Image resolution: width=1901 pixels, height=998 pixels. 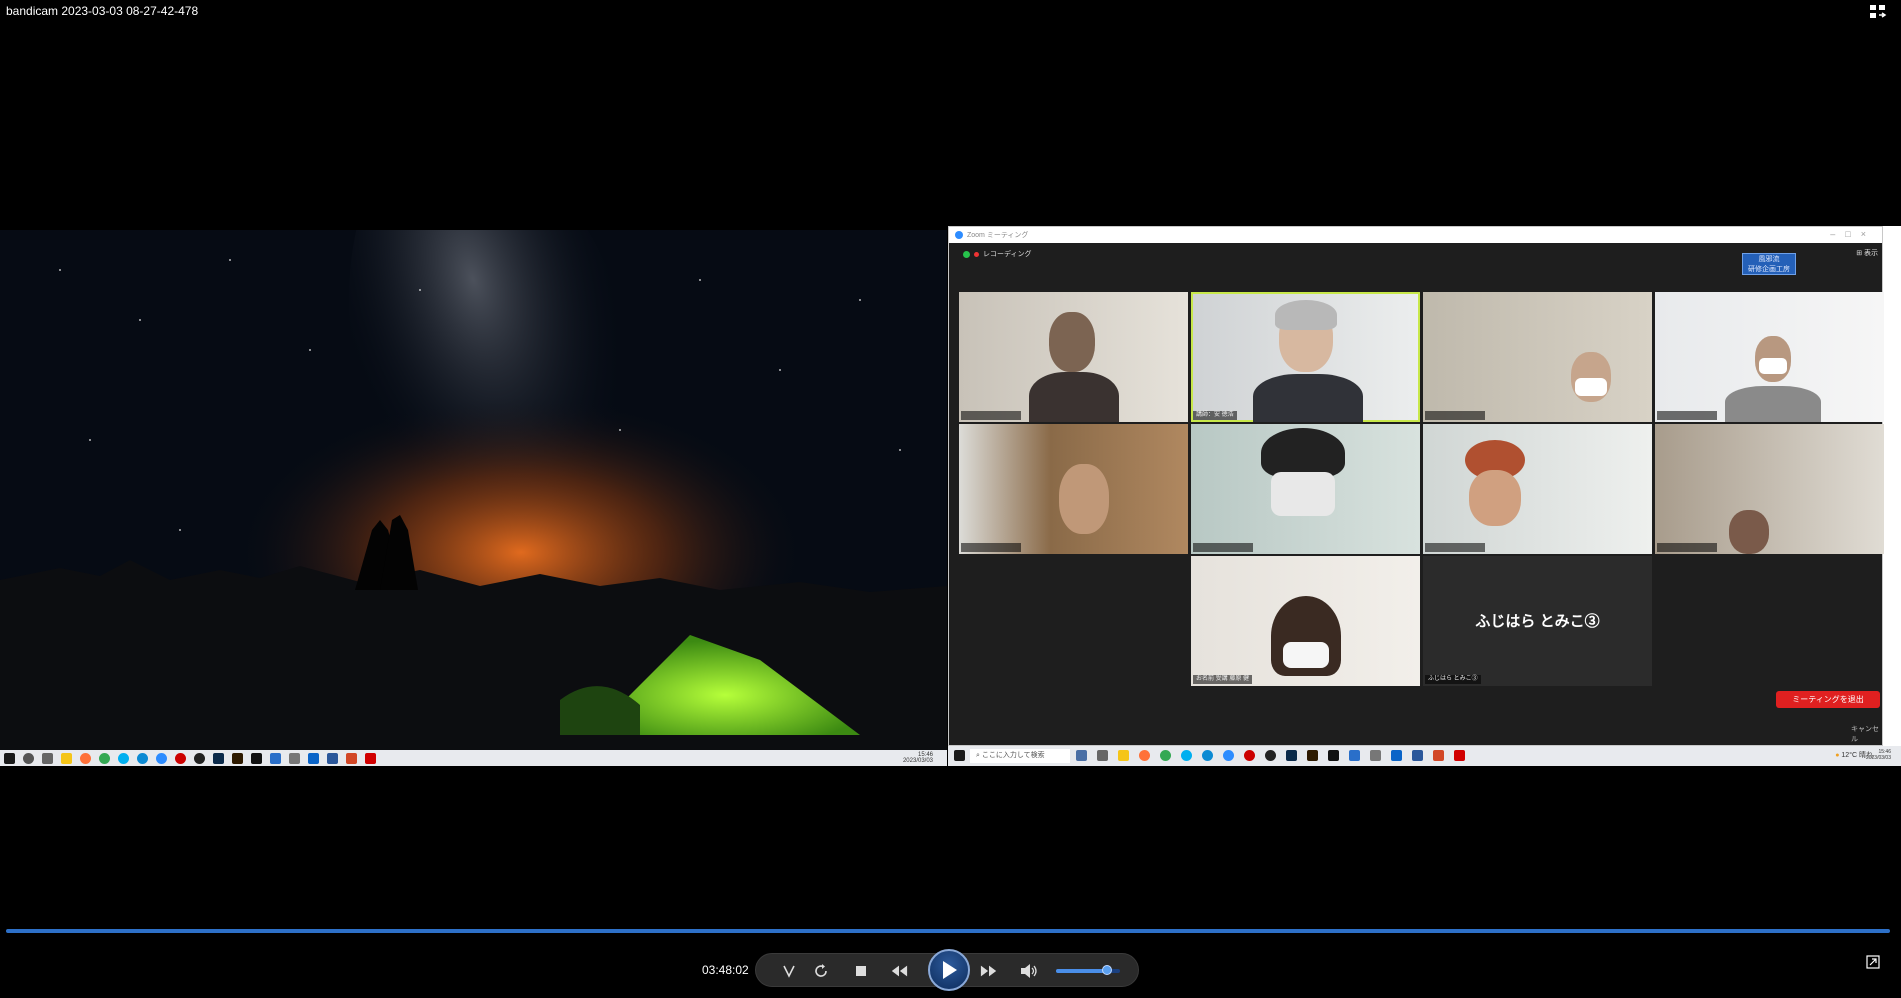 I want to click on speaker-icon, so click(x=1029, y=971).